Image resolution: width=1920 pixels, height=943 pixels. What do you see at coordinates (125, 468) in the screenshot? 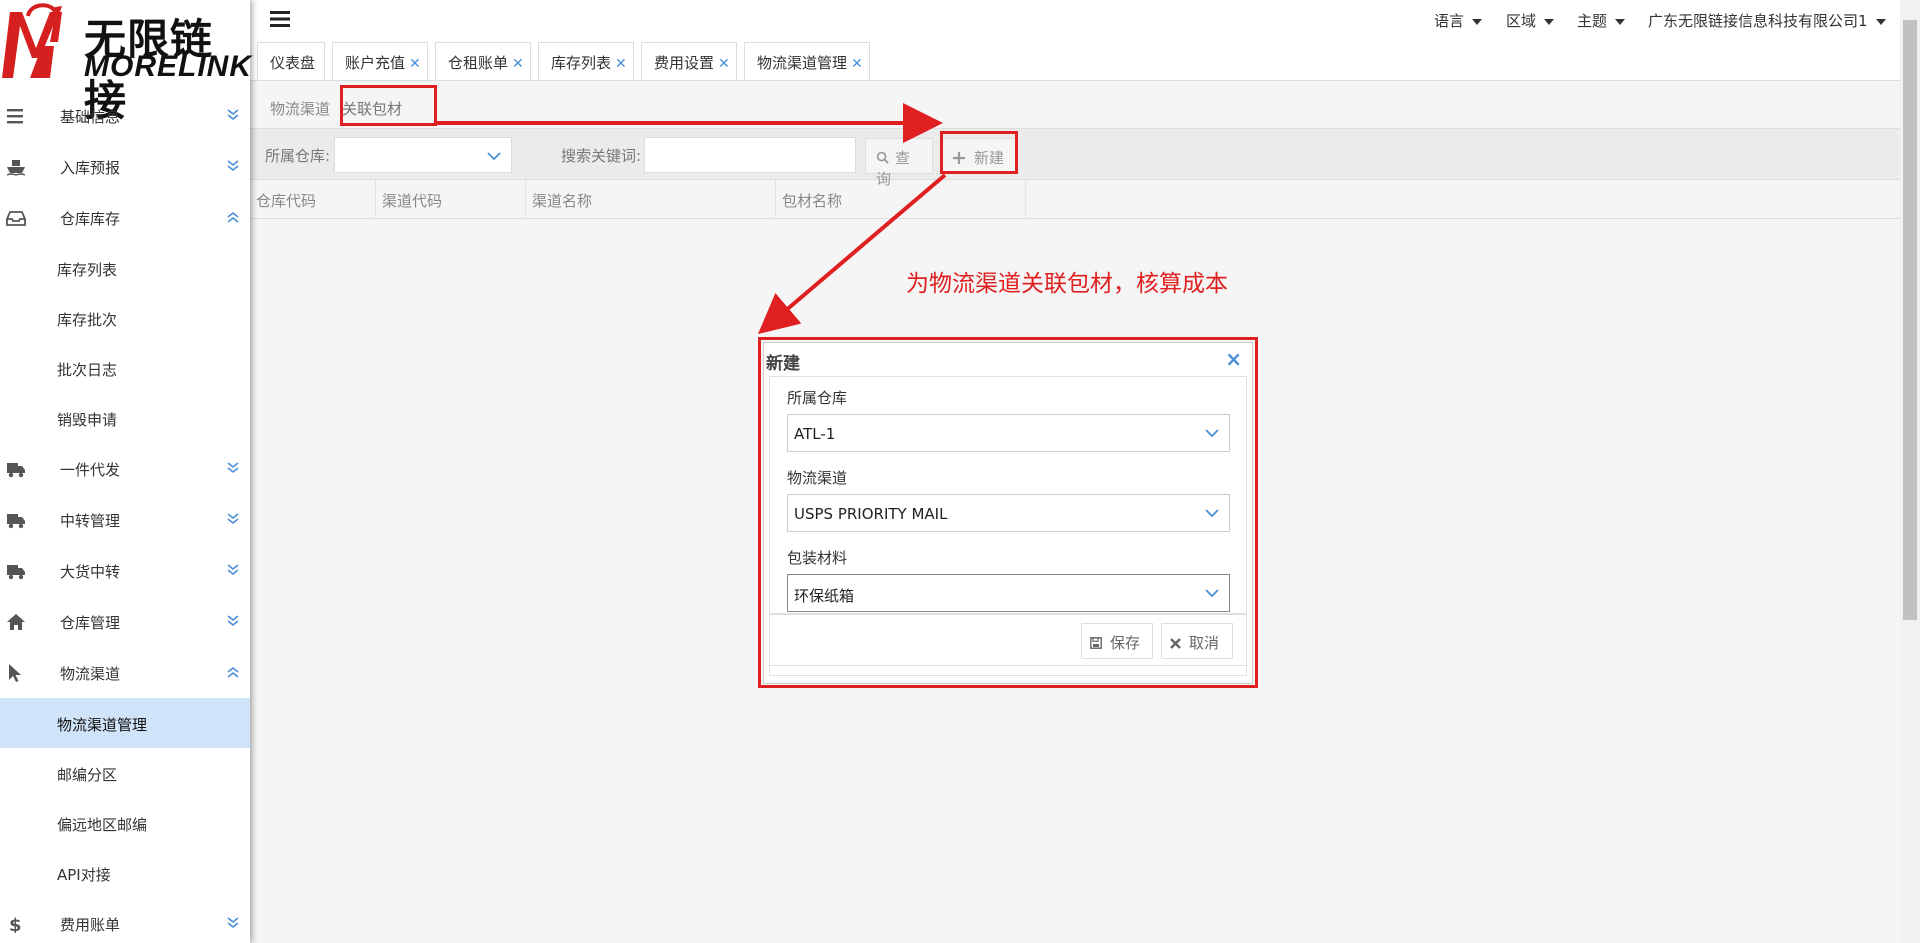
I see `sidebar-item-dropshipping: 一件代发` at bounding box center [125, 468].